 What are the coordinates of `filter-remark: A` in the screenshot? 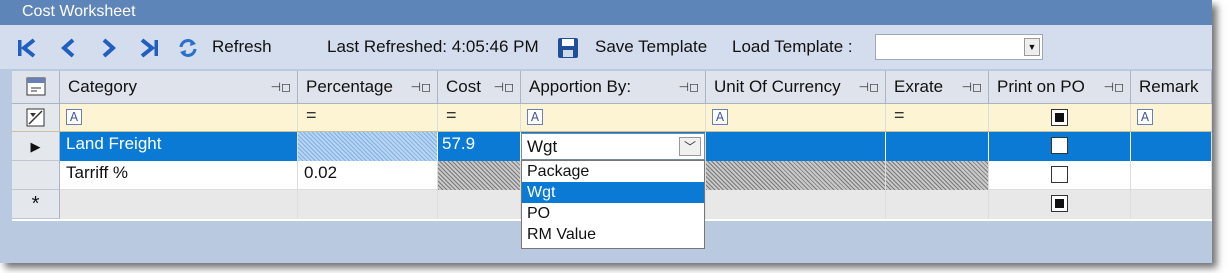 It's located at (1171, 117).